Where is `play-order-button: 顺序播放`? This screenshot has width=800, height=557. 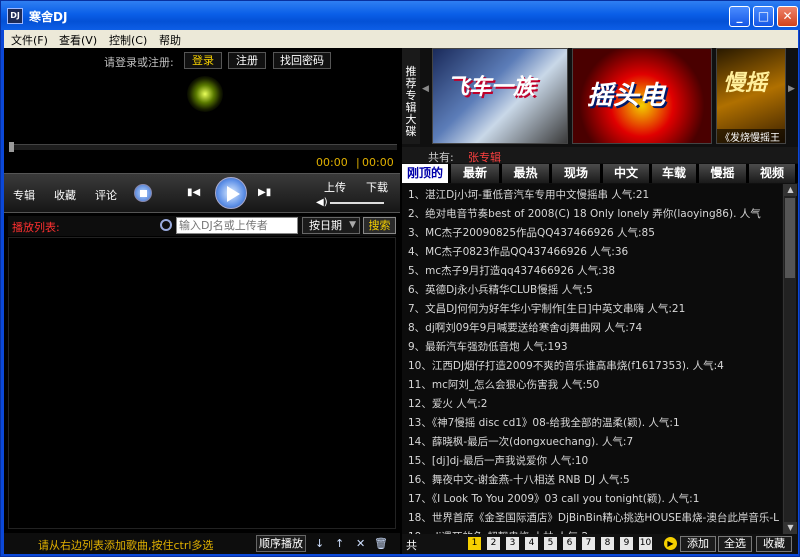 play-order-button: 顺序播放 is located at coordinates (281, 543).